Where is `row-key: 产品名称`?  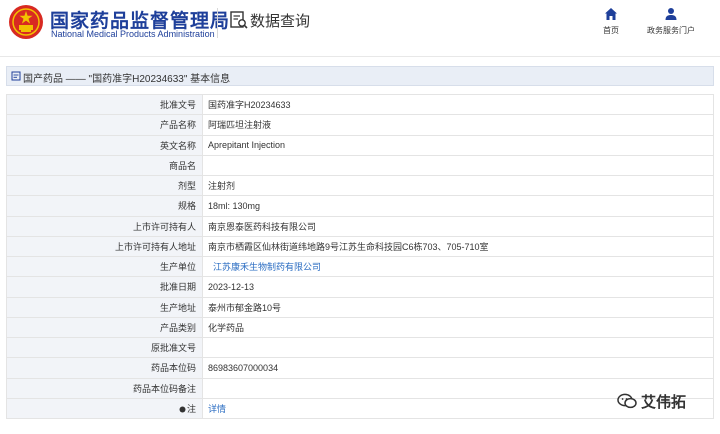 row-key: 产品名称 is located at coordinates (104, 125).